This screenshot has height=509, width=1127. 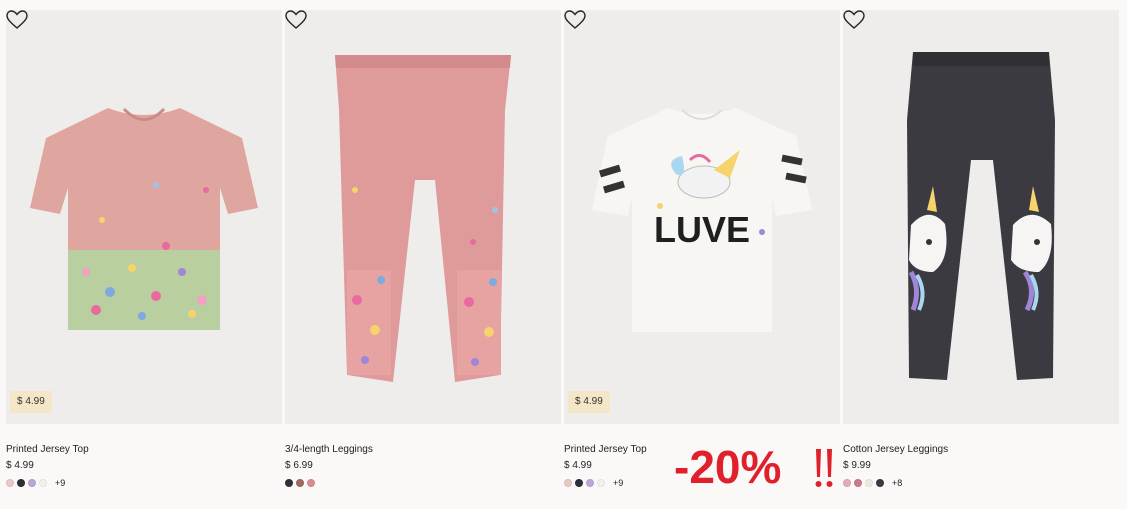 I want to click on color-swatches, so click(x=423, y=483).